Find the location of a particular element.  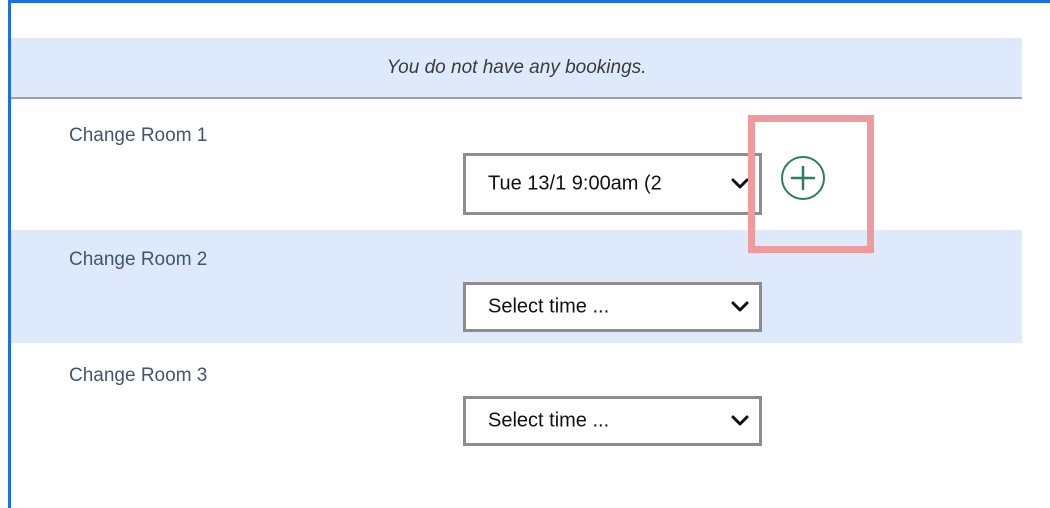

no-bookings-notice: You do not have any bookings. is located at coordinates (516, 68).